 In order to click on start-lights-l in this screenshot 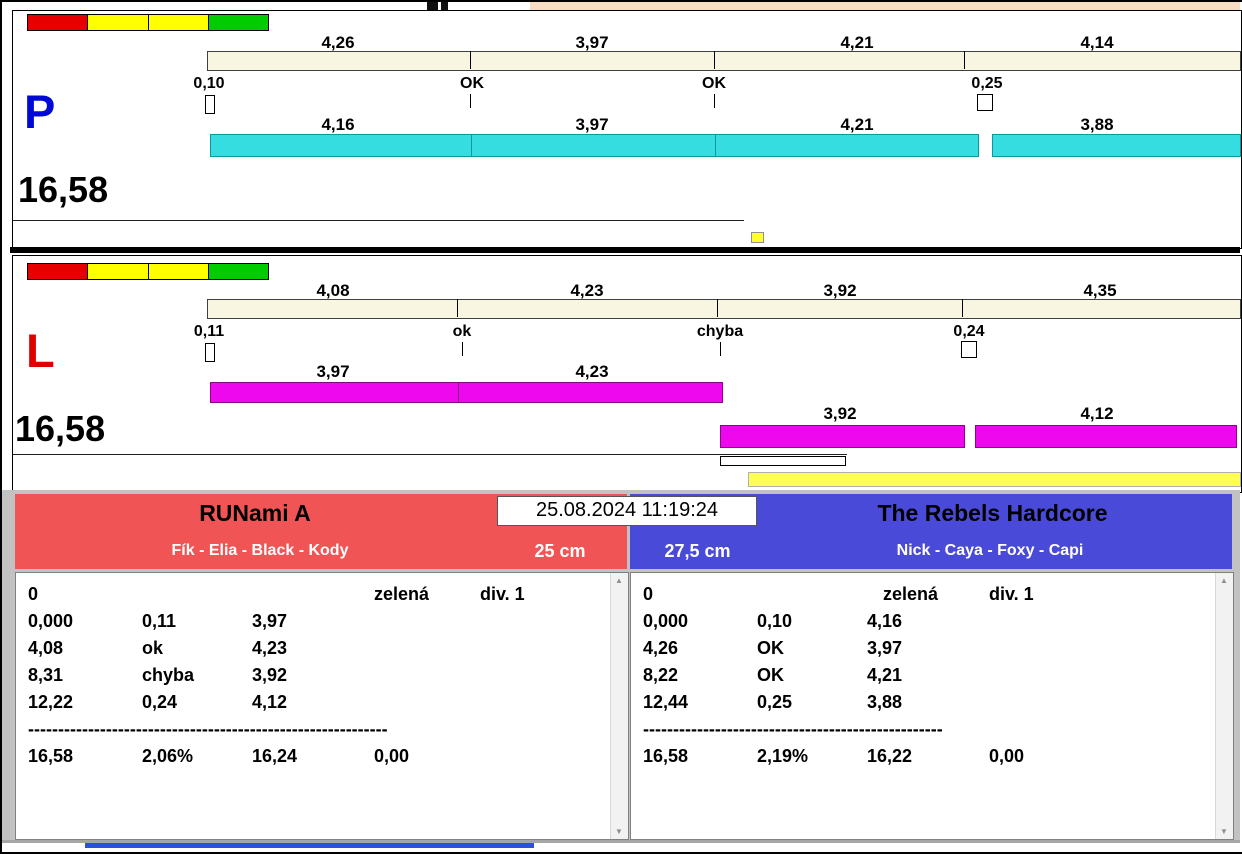, I will do `click(148, 271)`.